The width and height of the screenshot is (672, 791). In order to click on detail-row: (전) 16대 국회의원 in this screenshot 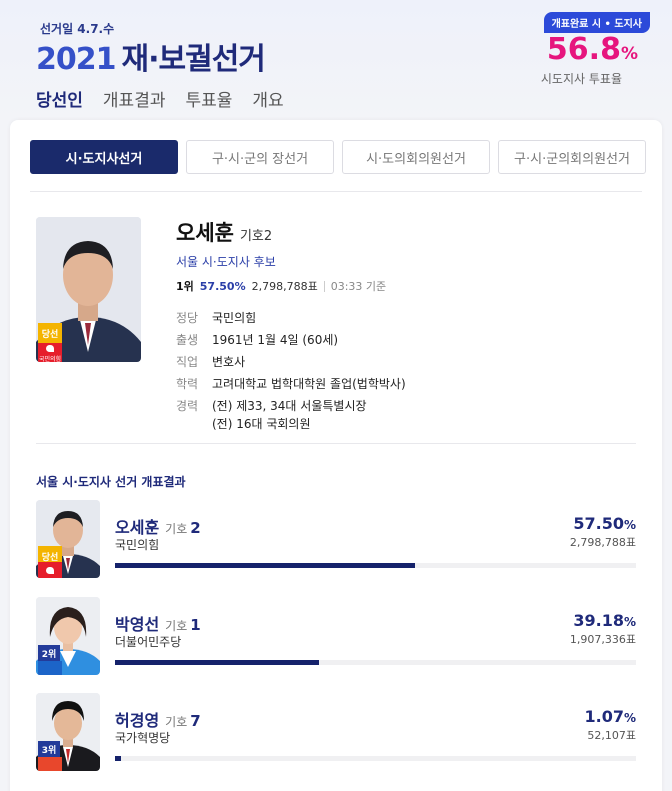, I will do `click(411, 424)`.